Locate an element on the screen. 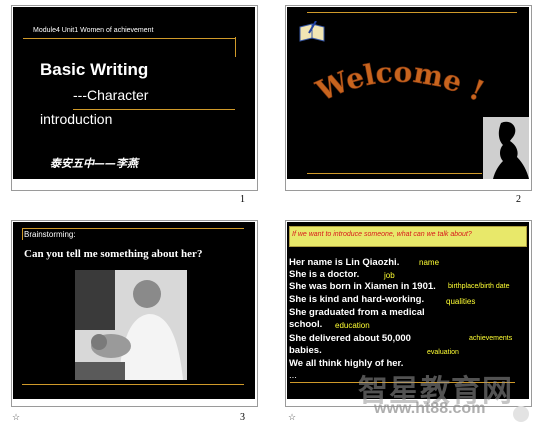 This screenshot has width=550, height=426. line-qualities: She is kind and hard-working. is located at coordinates (357, 299).